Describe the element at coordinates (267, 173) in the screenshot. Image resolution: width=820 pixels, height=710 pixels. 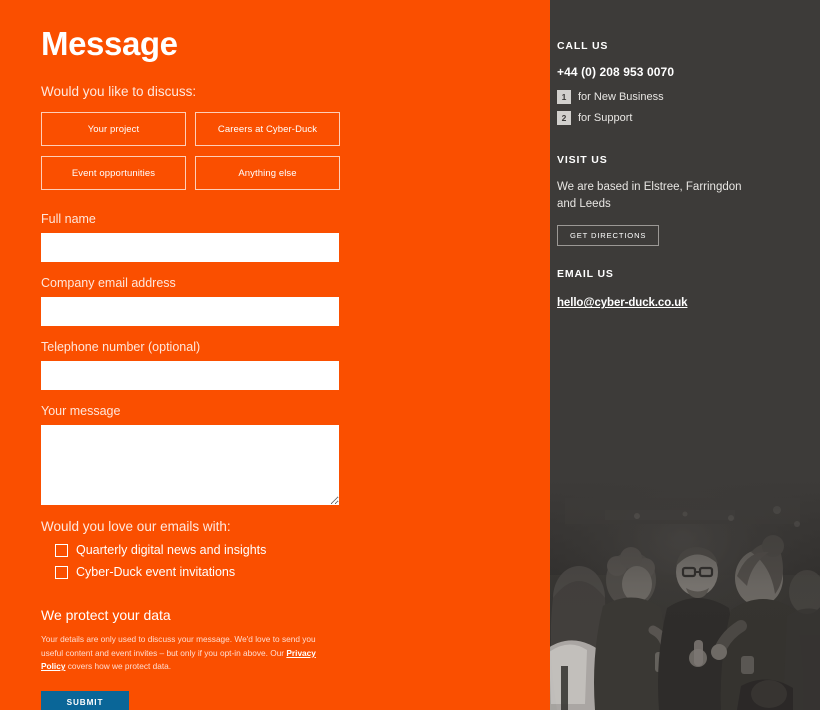
I see `topic-button-anything-else: Anything else` at that location.